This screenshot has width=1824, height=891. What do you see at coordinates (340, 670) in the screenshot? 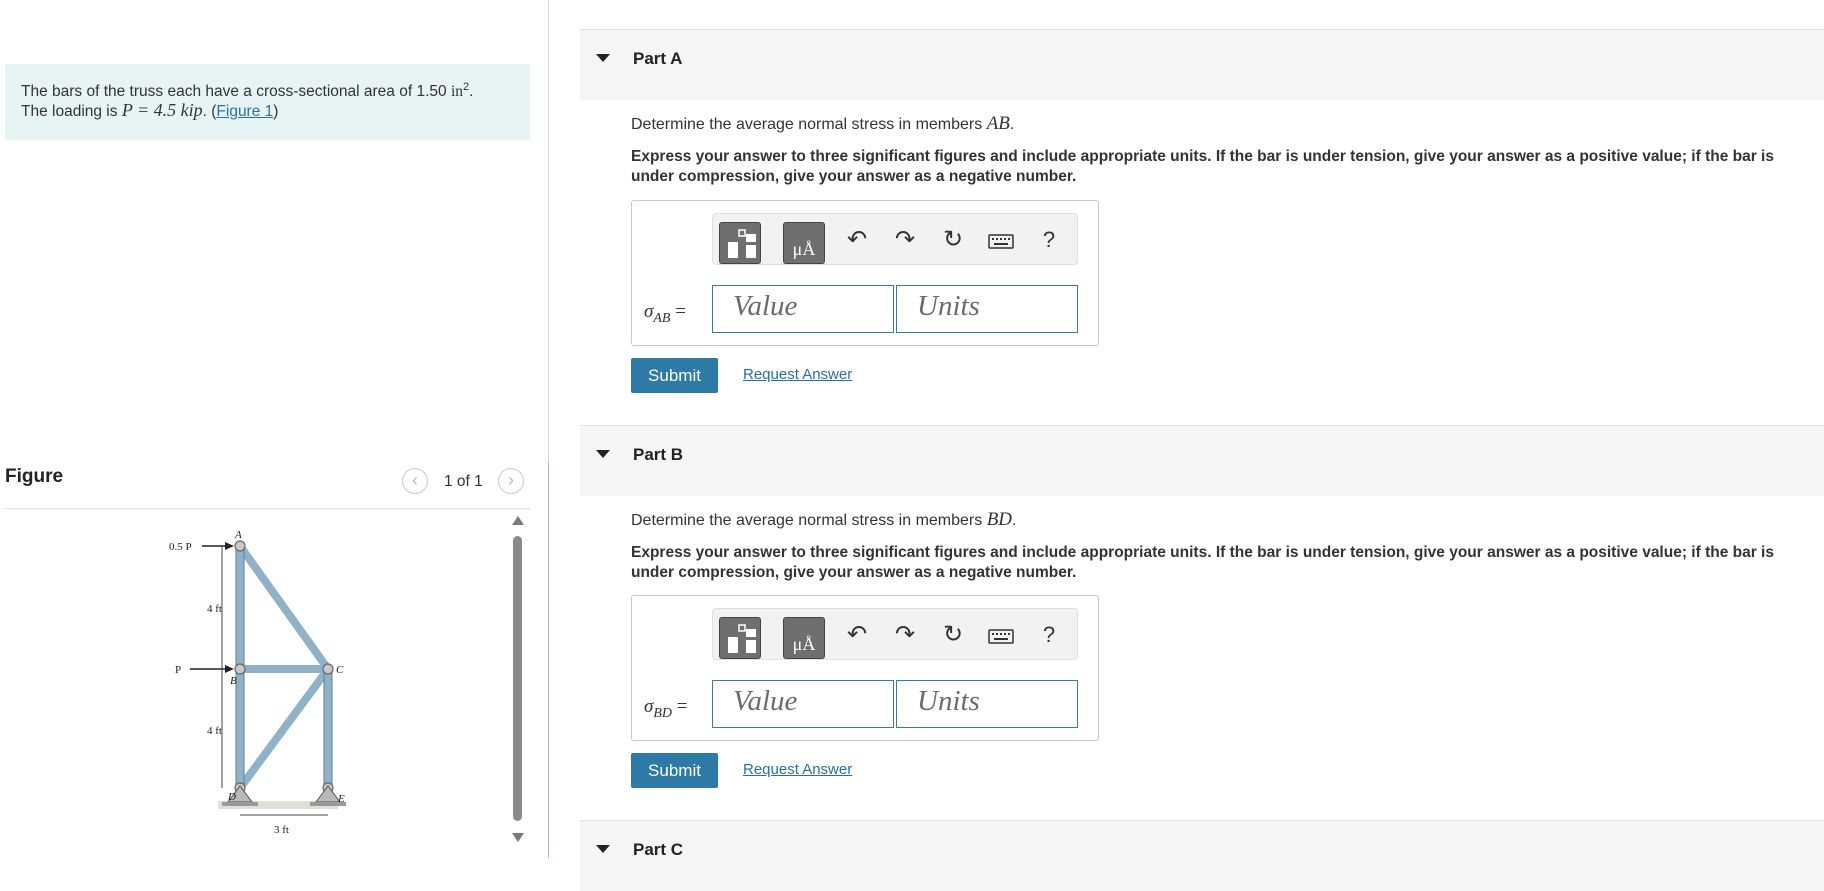
I see `node-label-c: C` at bounding box center [340, 670].